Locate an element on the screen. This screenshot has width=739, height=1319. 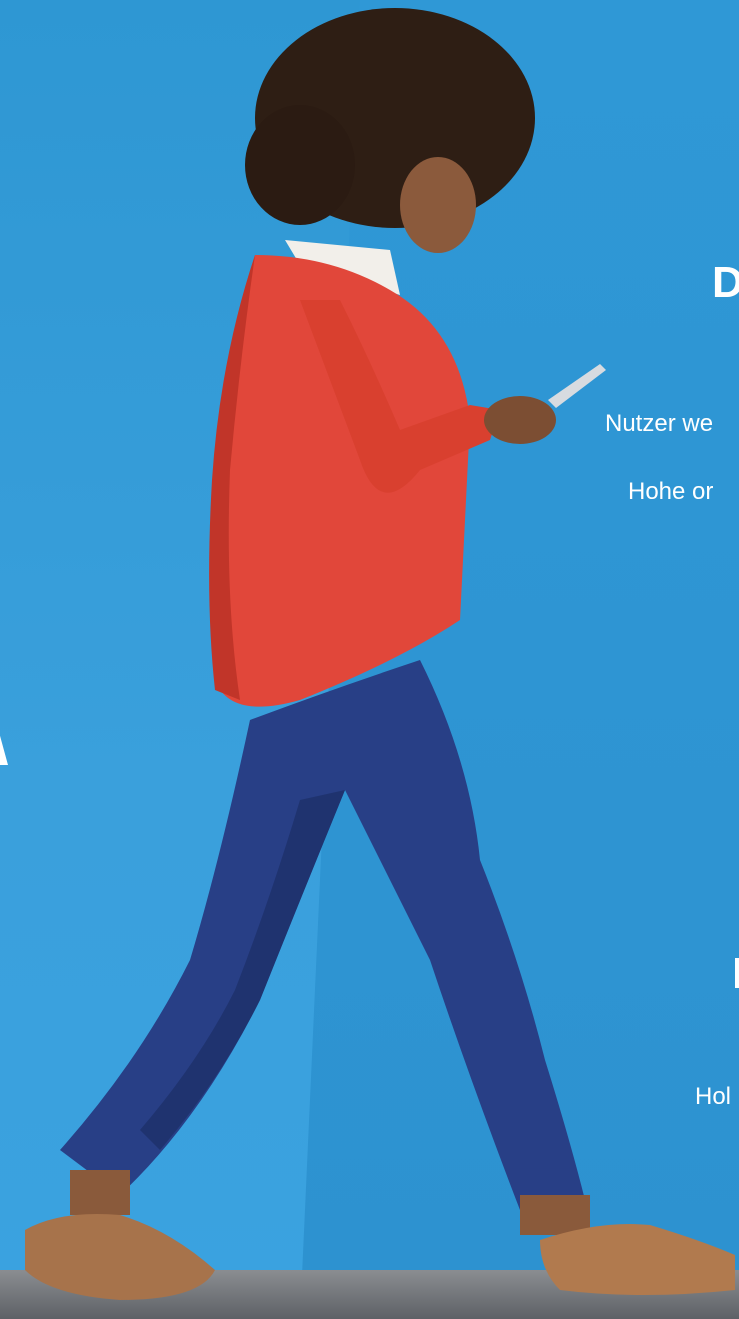
body-line-3: Hol is located at coordinates (713, 1096).